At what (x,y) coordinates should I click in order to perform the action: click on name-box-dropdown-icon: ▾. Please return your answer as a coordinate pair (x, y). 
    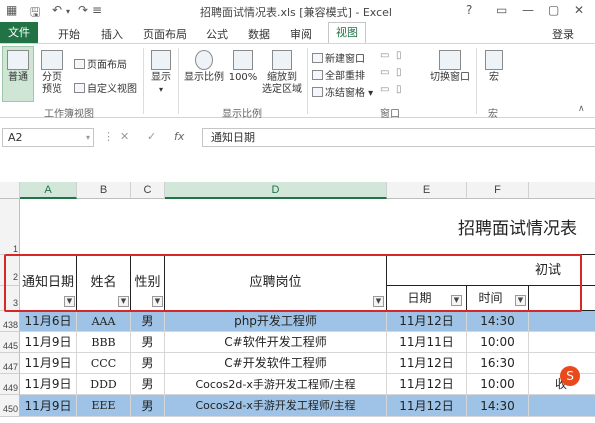
    Looking at the image, I should click on (88, 137).